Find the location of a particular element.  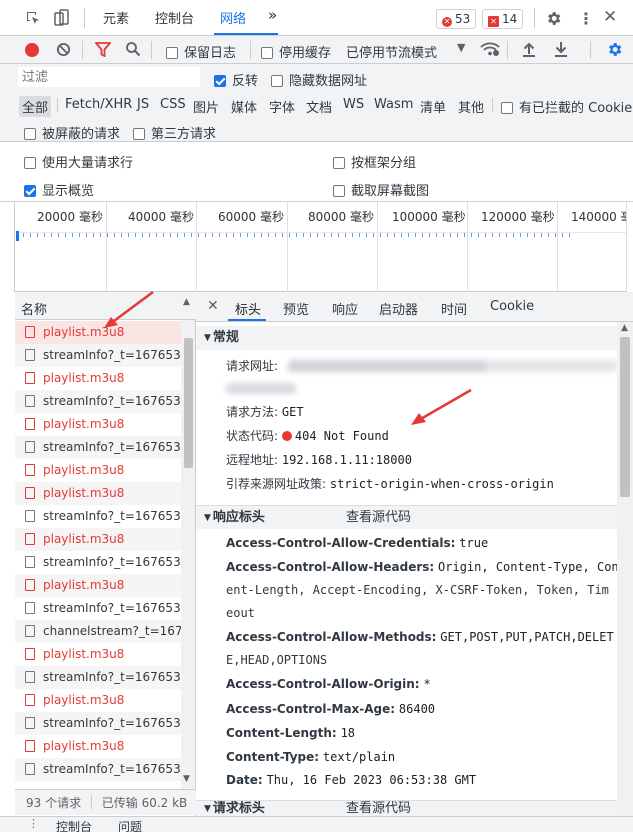

large-rows-checkbox: 使用大量请求行 is located at coordinates (78, 161).